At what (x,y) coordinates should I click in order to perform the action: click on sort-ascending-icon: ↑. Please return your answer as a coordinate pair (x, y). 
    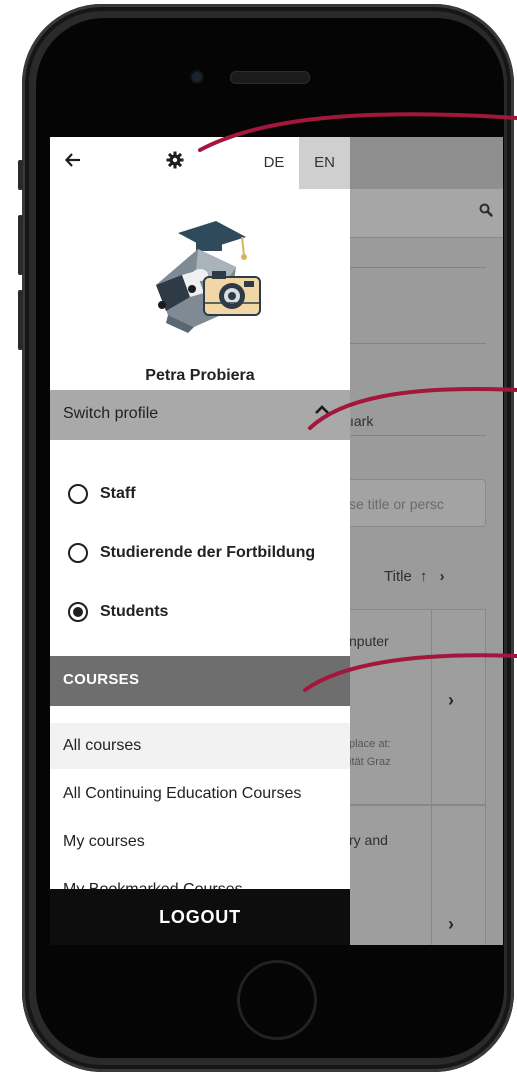
    Looking at the image, I should click on (423, 576).